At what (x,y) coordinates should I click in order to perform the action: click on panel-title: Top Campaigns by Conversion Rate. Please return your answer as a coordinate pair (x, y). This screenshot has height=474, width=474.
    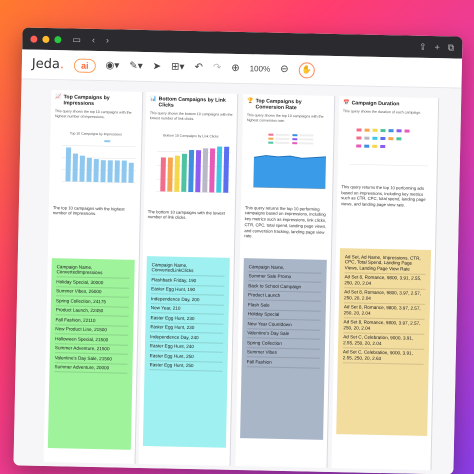
    Looking at the image, I should click on (278, 105).